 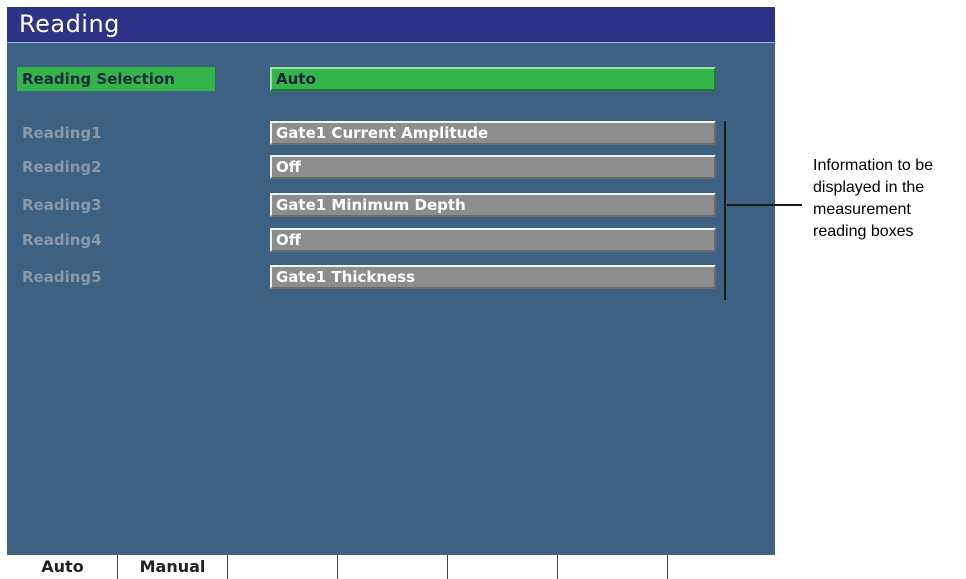 What do you see at coordinates (764, 205) in the screenshot?
I see `annotation-leader-line` at bounding box center [764, 205].